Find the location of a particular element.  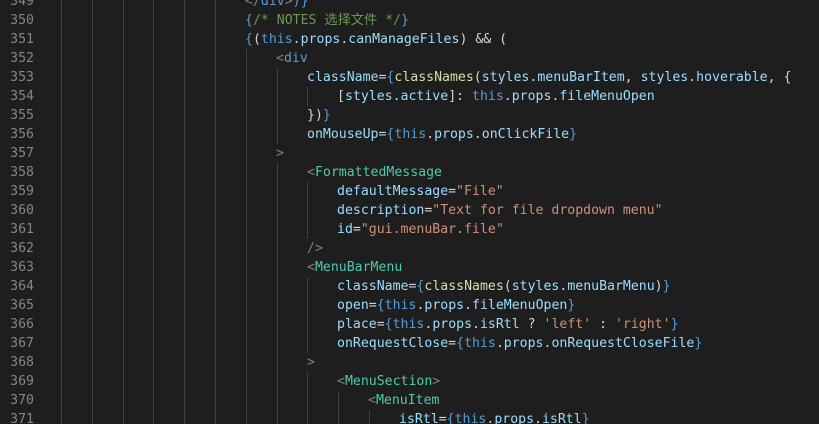

line-number: 363 is located at coordinates (22, 267).